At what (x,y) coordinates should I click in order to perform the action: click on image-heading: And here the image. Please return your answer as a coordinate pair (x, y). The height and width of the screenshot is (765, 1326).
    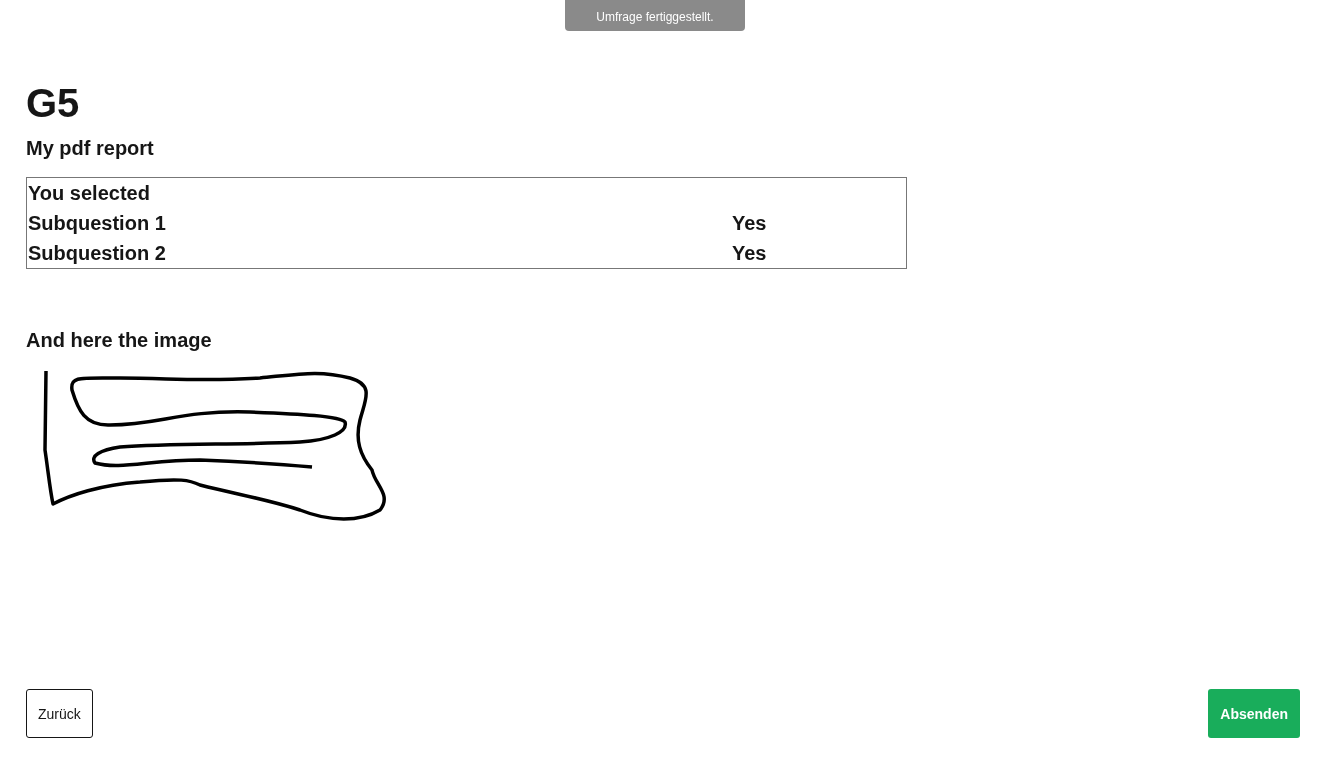
    Looking at the image, I should click on (119, 340).